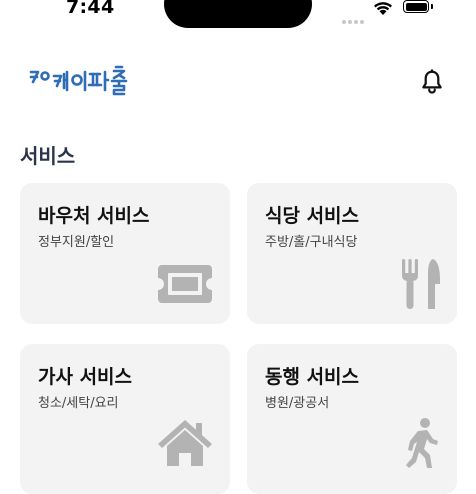 This screenshot has height=494, width=476. I want to click on wifi-icon, so click(383, 8).